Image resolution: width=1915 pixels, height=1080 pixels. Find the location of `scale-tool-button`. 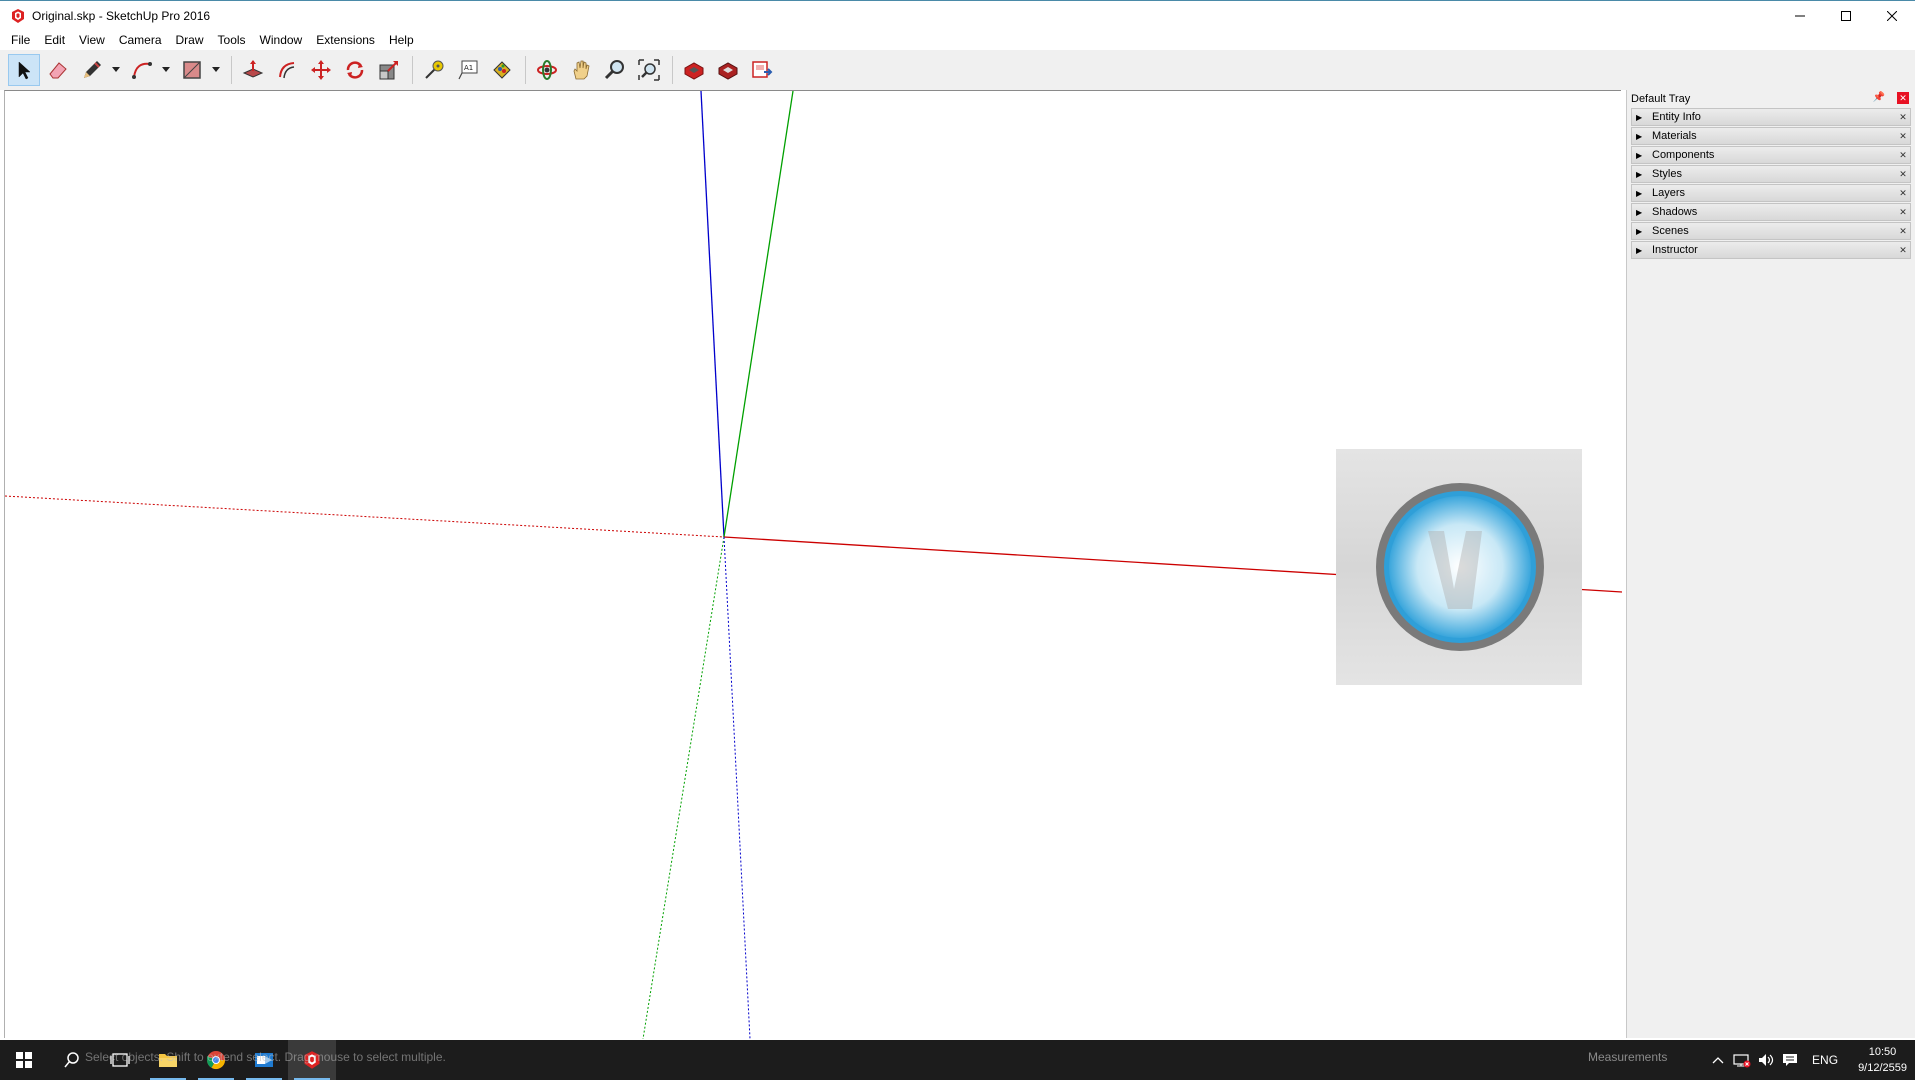

scale-tool-button is located at coordinates (389, 70).